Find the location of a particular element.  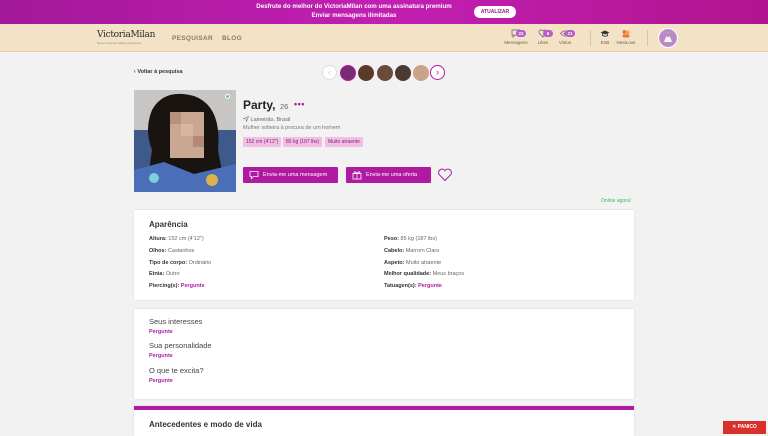

views-count-badge: 21 is located at coordinates (570, 33).